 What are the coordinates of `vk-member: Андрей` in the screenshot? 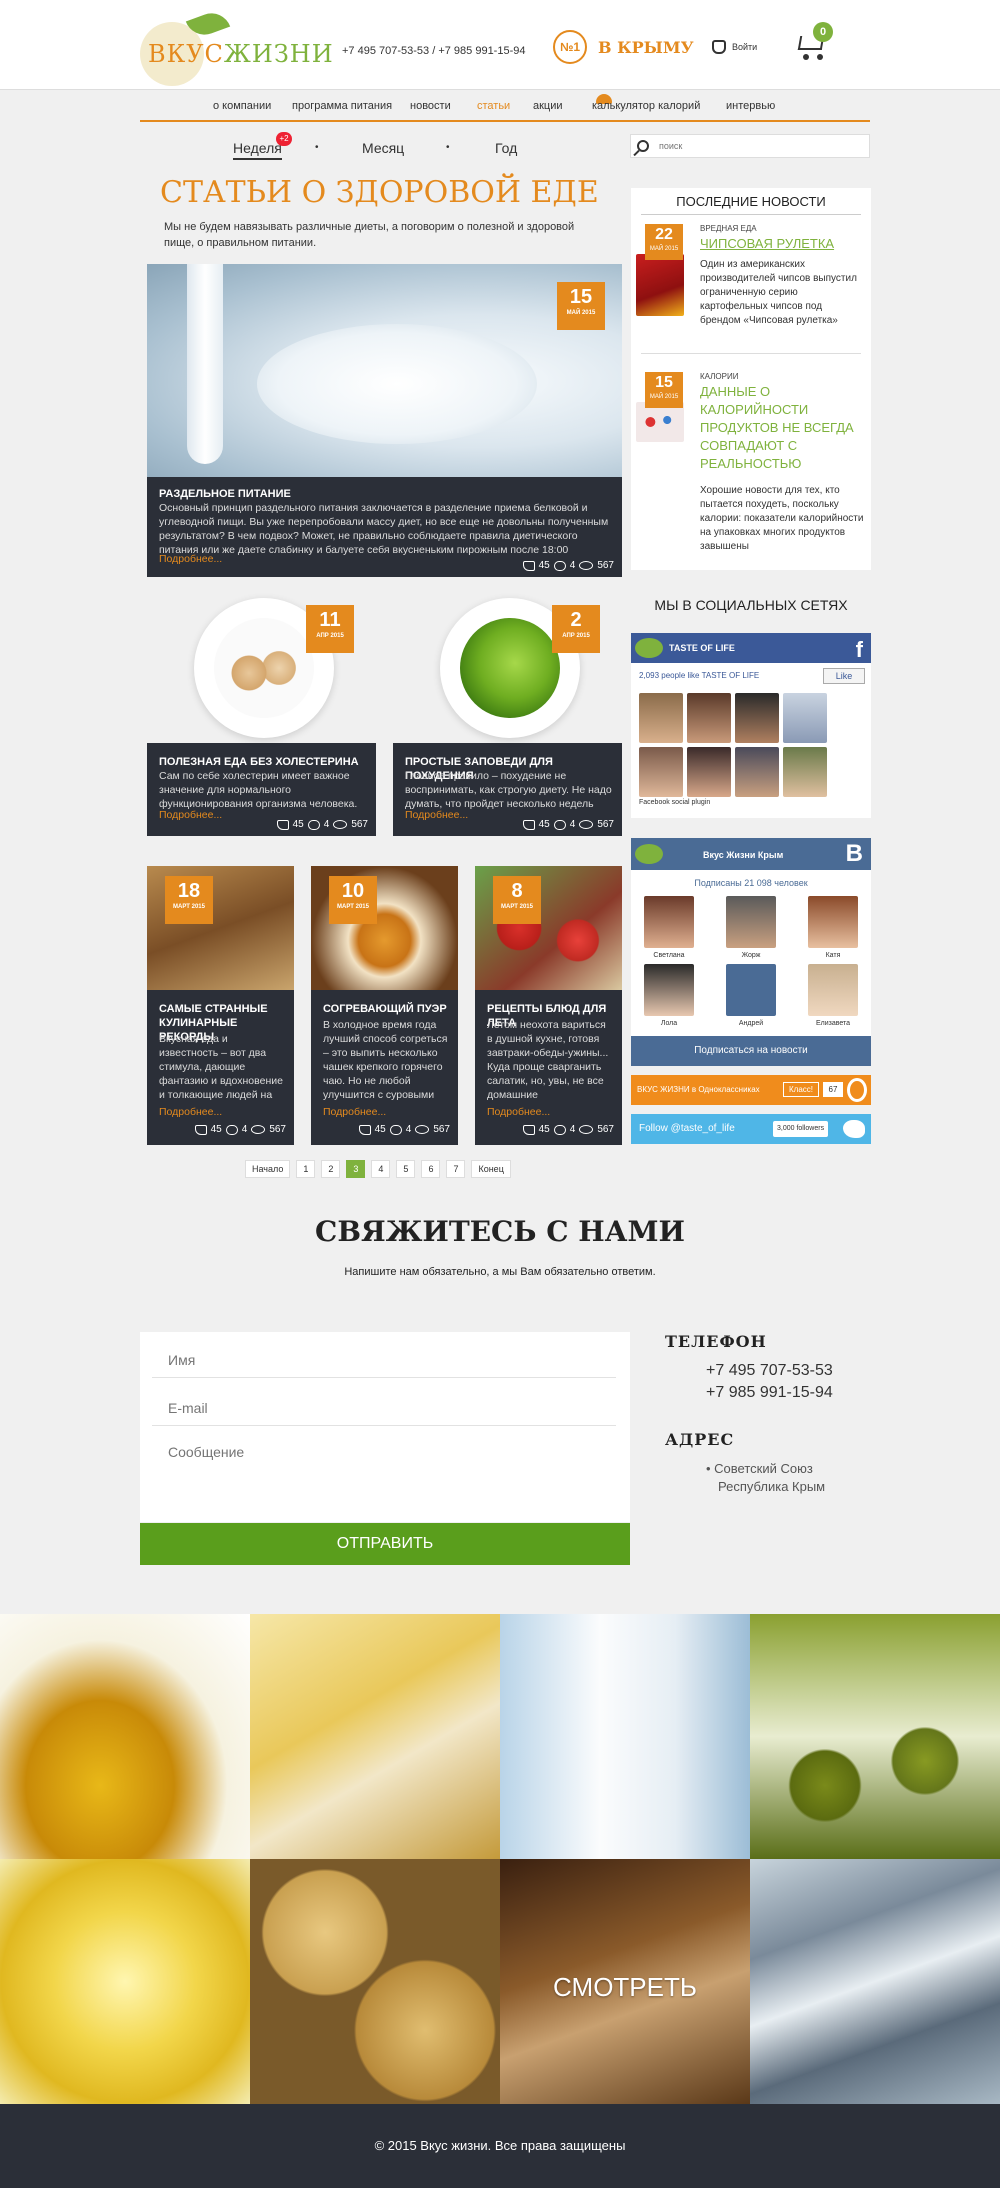 It's located at (751, 995).